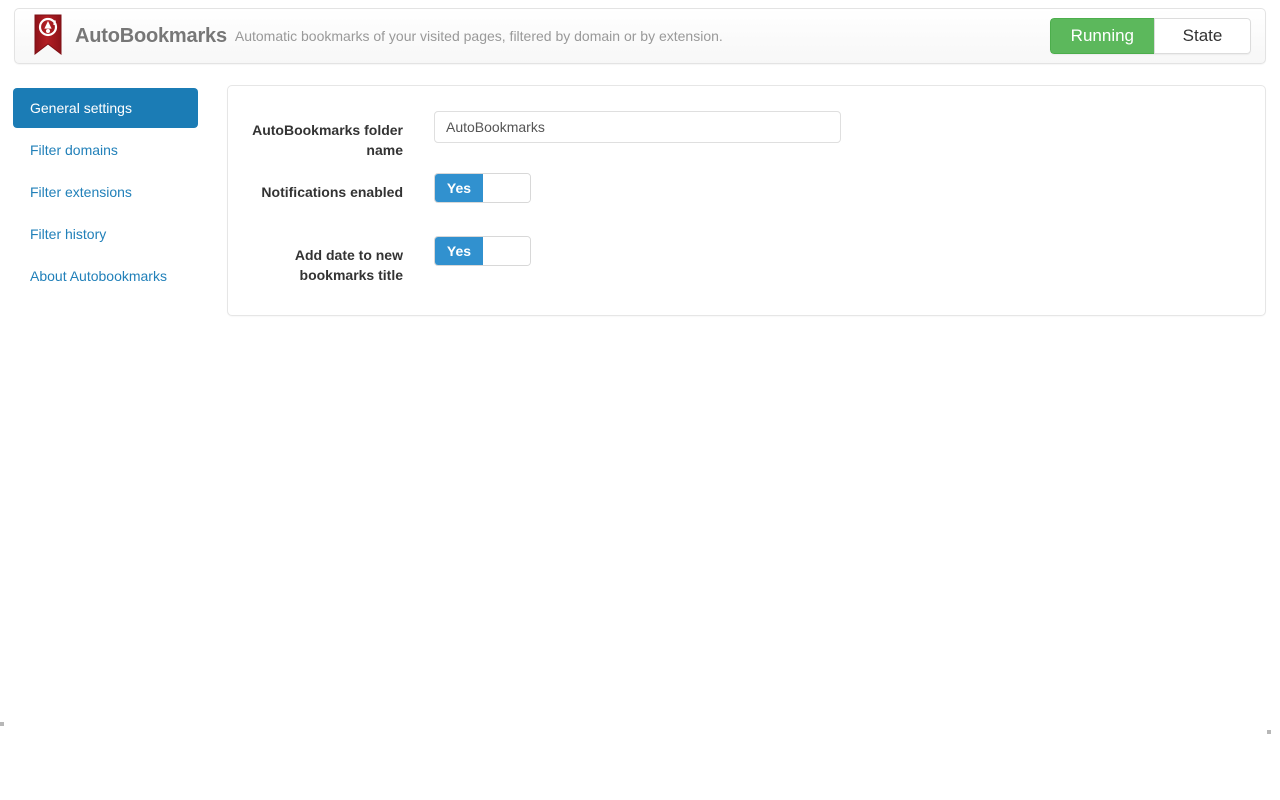 Image resolution: width=1280 pixels, height=800 pixels. What do you see at coordinates (105, 150) in the screenshot?
I see `sidebar-item-filter-domains: Filter domains` at bounding box center [105, 150].